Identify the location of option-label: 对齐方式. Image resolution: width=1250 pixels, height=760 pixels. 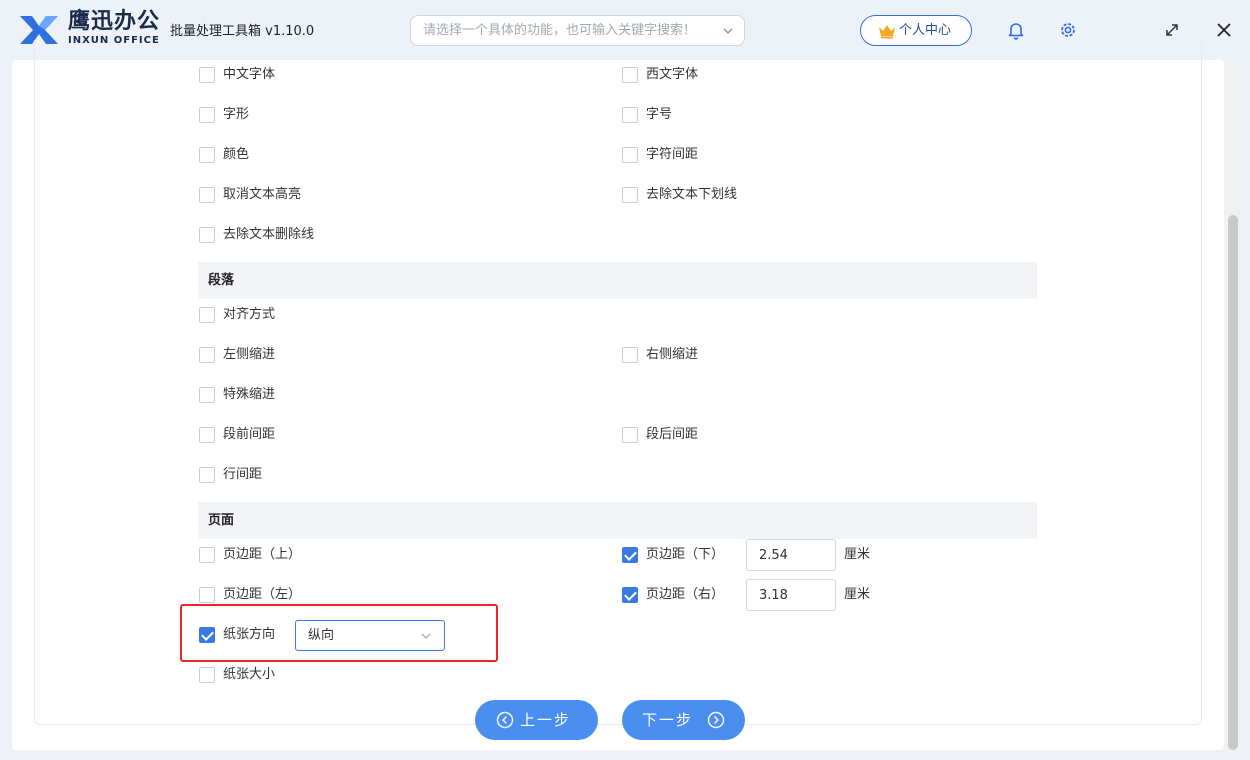
(249, 314).